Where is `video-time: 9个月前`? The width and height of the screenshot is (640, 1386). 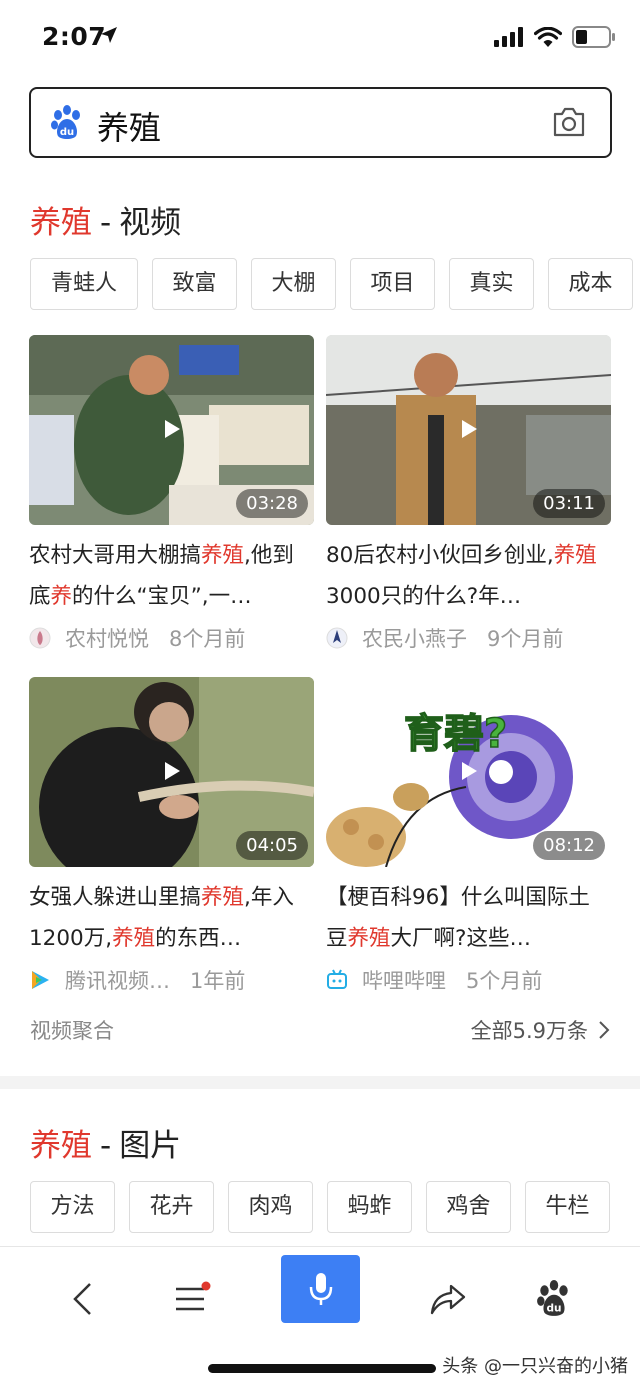 video-time: 9个月前 is located at coordinates (525, 639).